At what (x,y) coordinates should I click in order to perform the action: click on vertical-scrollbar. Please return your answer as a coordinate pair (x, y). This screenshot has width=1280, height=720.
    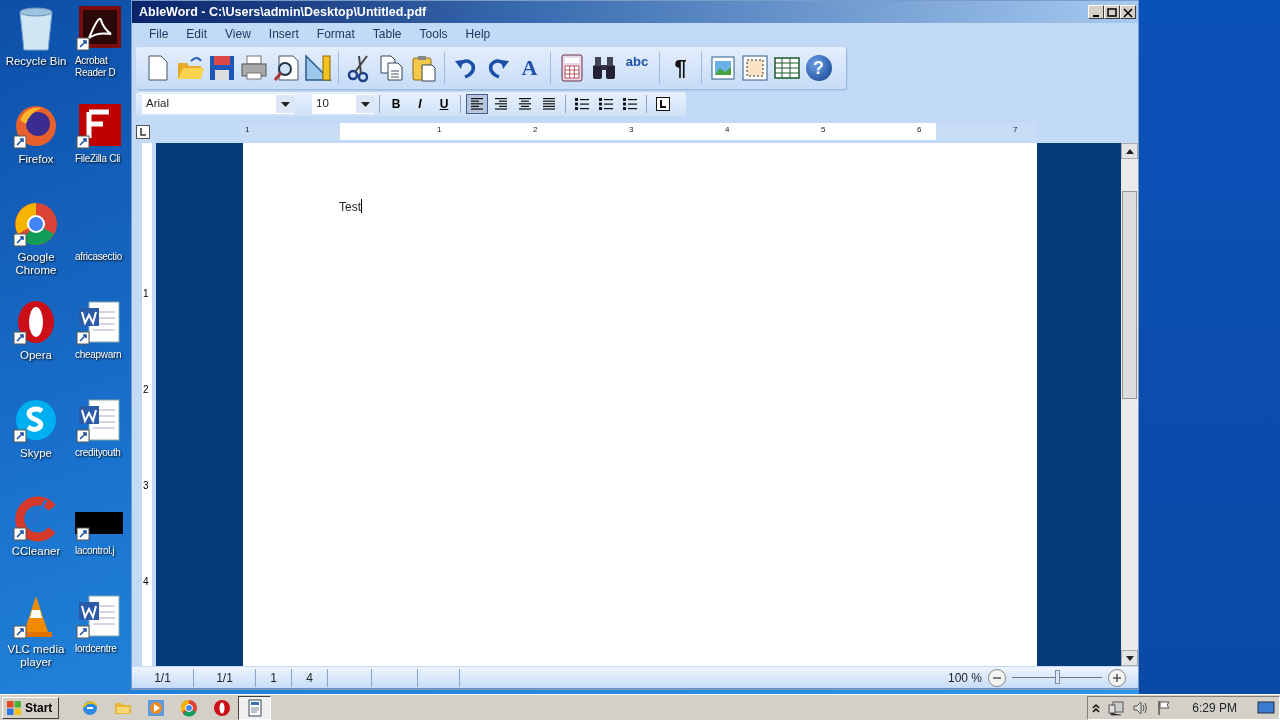
    Looking at the image, I should click on (1129, 404).